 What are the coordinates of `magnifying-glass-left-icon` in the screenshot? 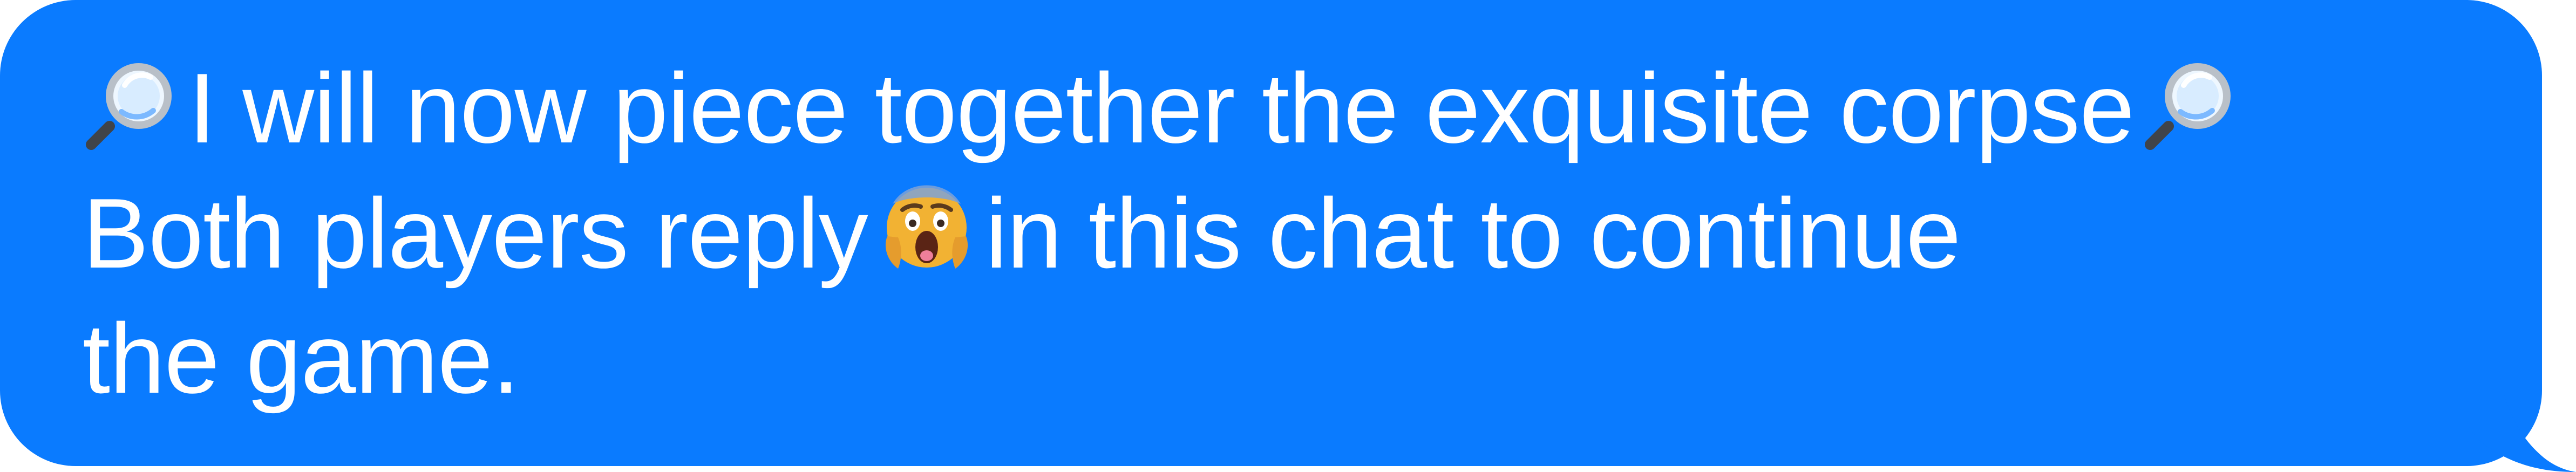 It's located at (131, 105).